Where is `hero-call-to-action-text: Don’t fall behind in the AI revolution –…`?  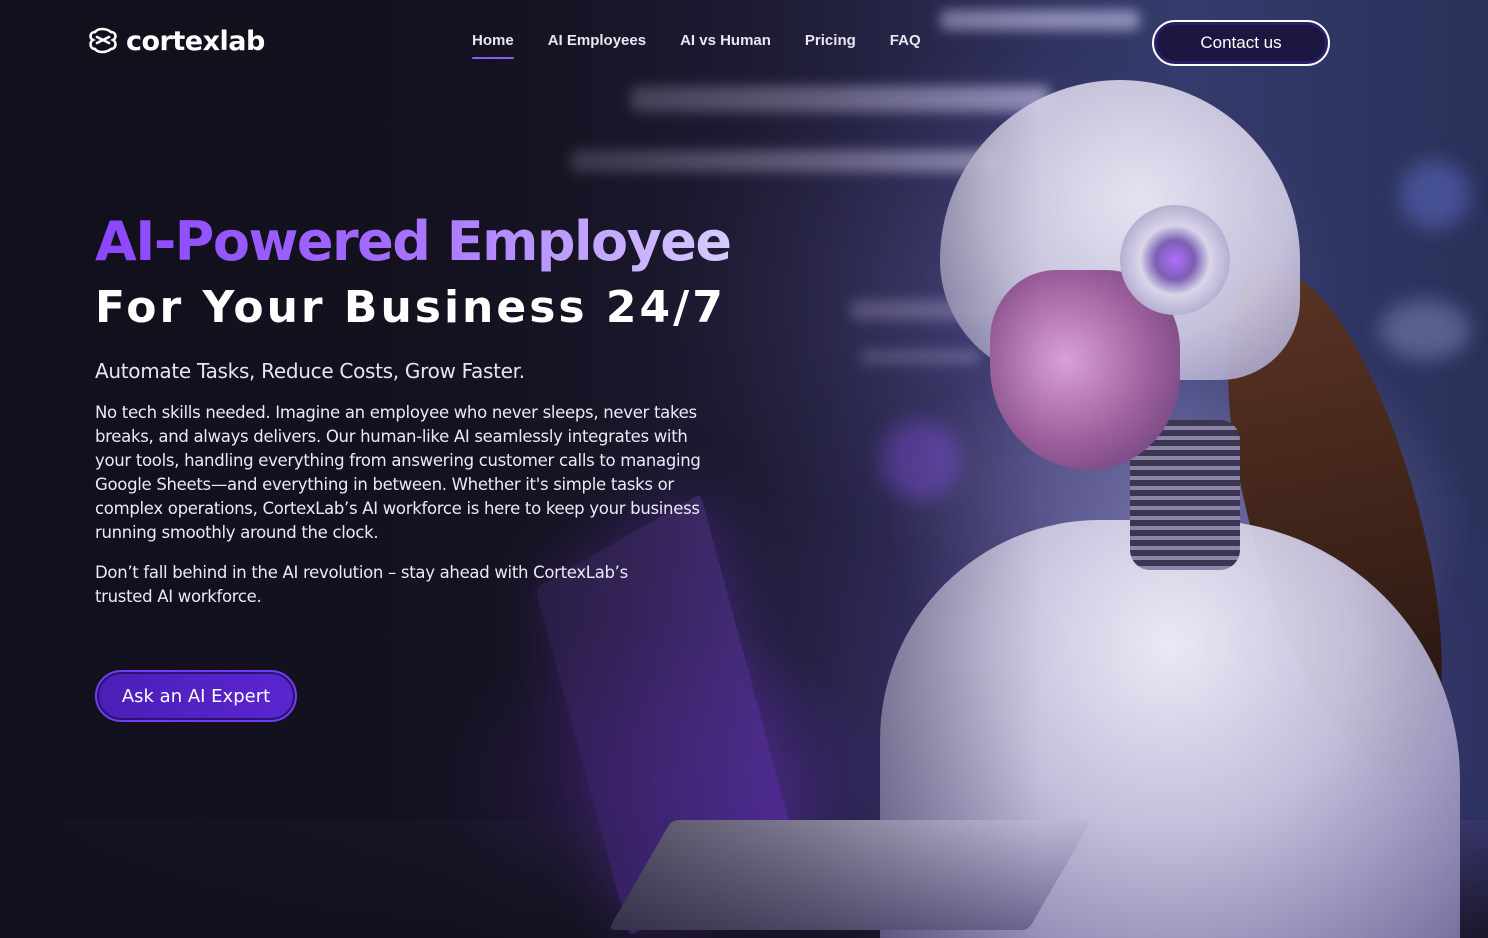
hero-call-to-action-text: Don’t fall behind in the AI revolution –… is located at coordinates (361, 584).